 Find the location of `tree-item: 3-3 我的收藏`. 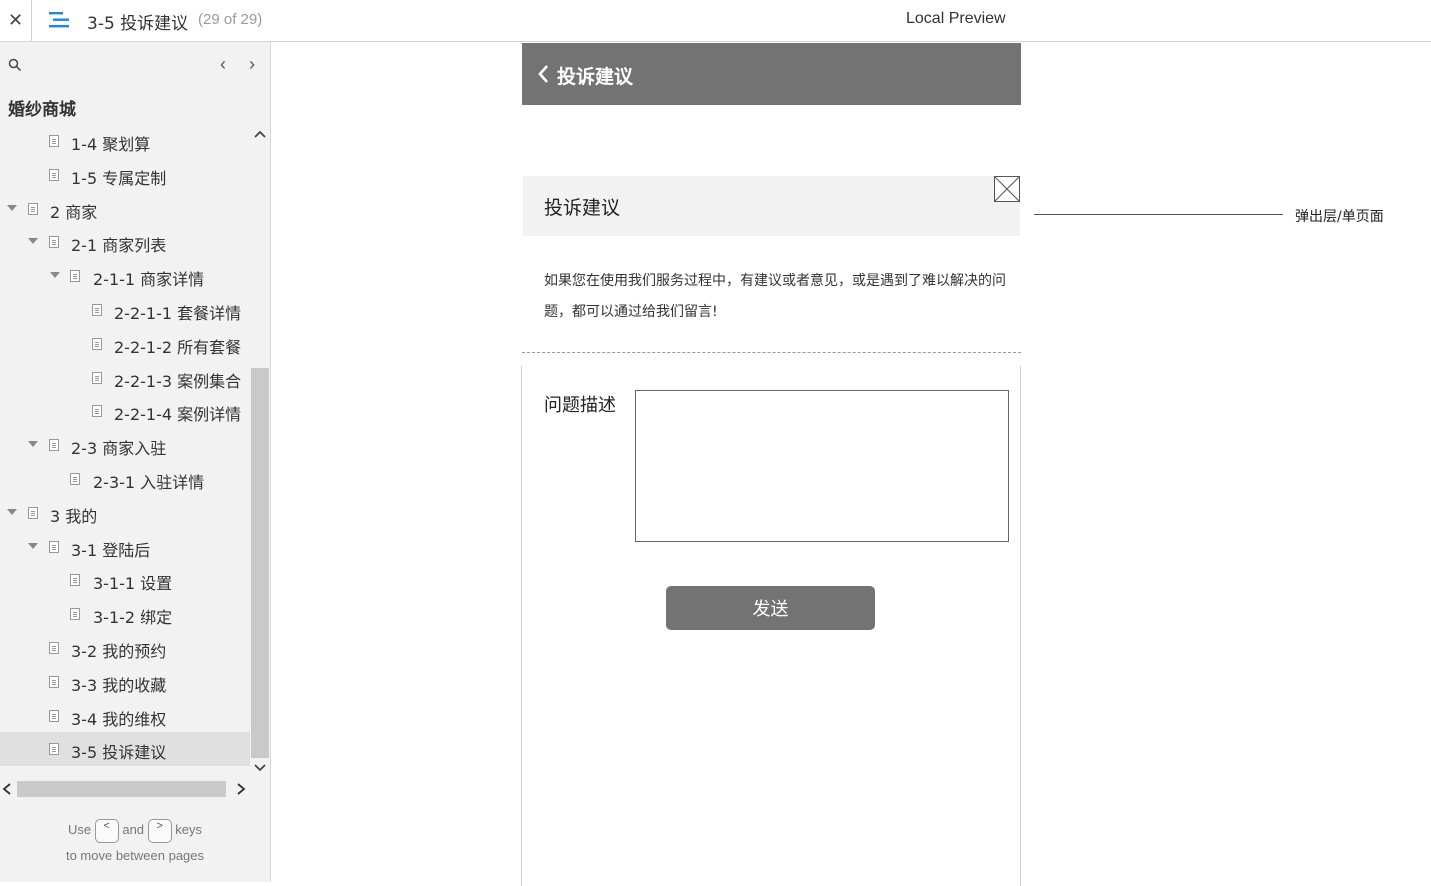

tree-item: 3-3 我的收藏 is located at coordinates (125, 682).